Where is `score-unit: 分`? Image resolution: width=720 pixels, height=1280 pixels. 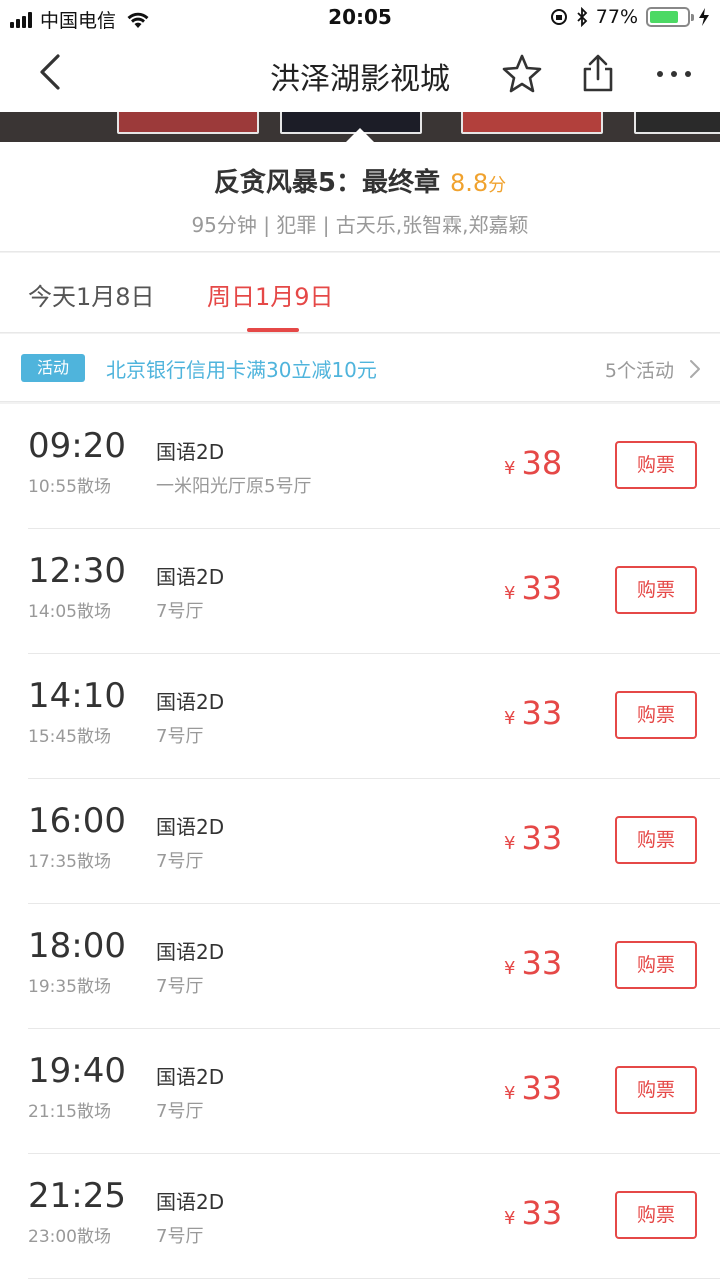 score-unit: 分 is located at coordinates (497, 185).